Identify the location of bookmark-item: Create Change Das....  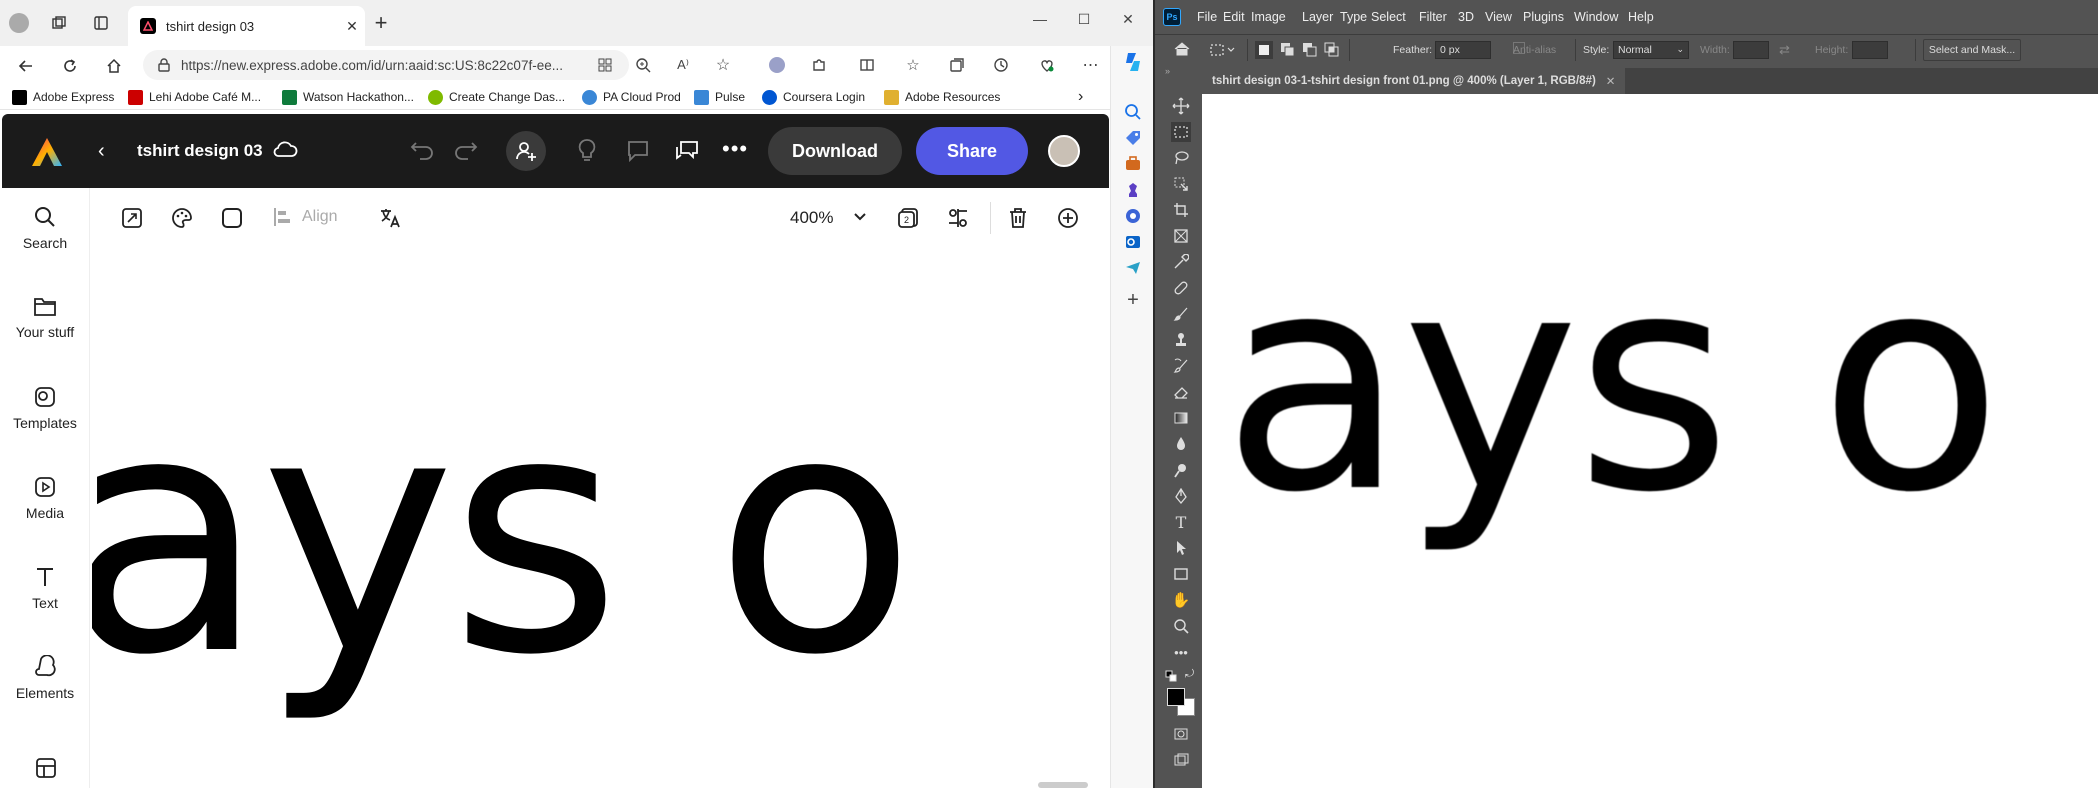
(496, 97).